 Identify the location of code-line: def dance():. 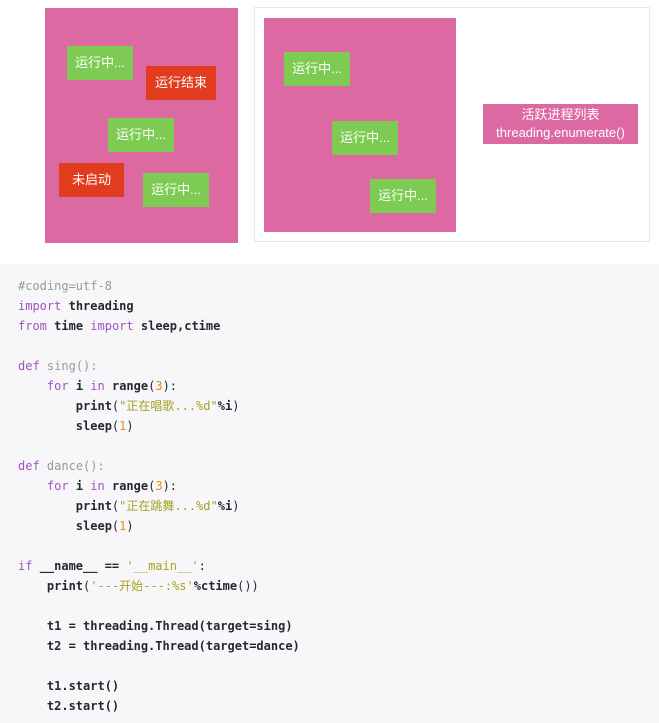
(338, 466).